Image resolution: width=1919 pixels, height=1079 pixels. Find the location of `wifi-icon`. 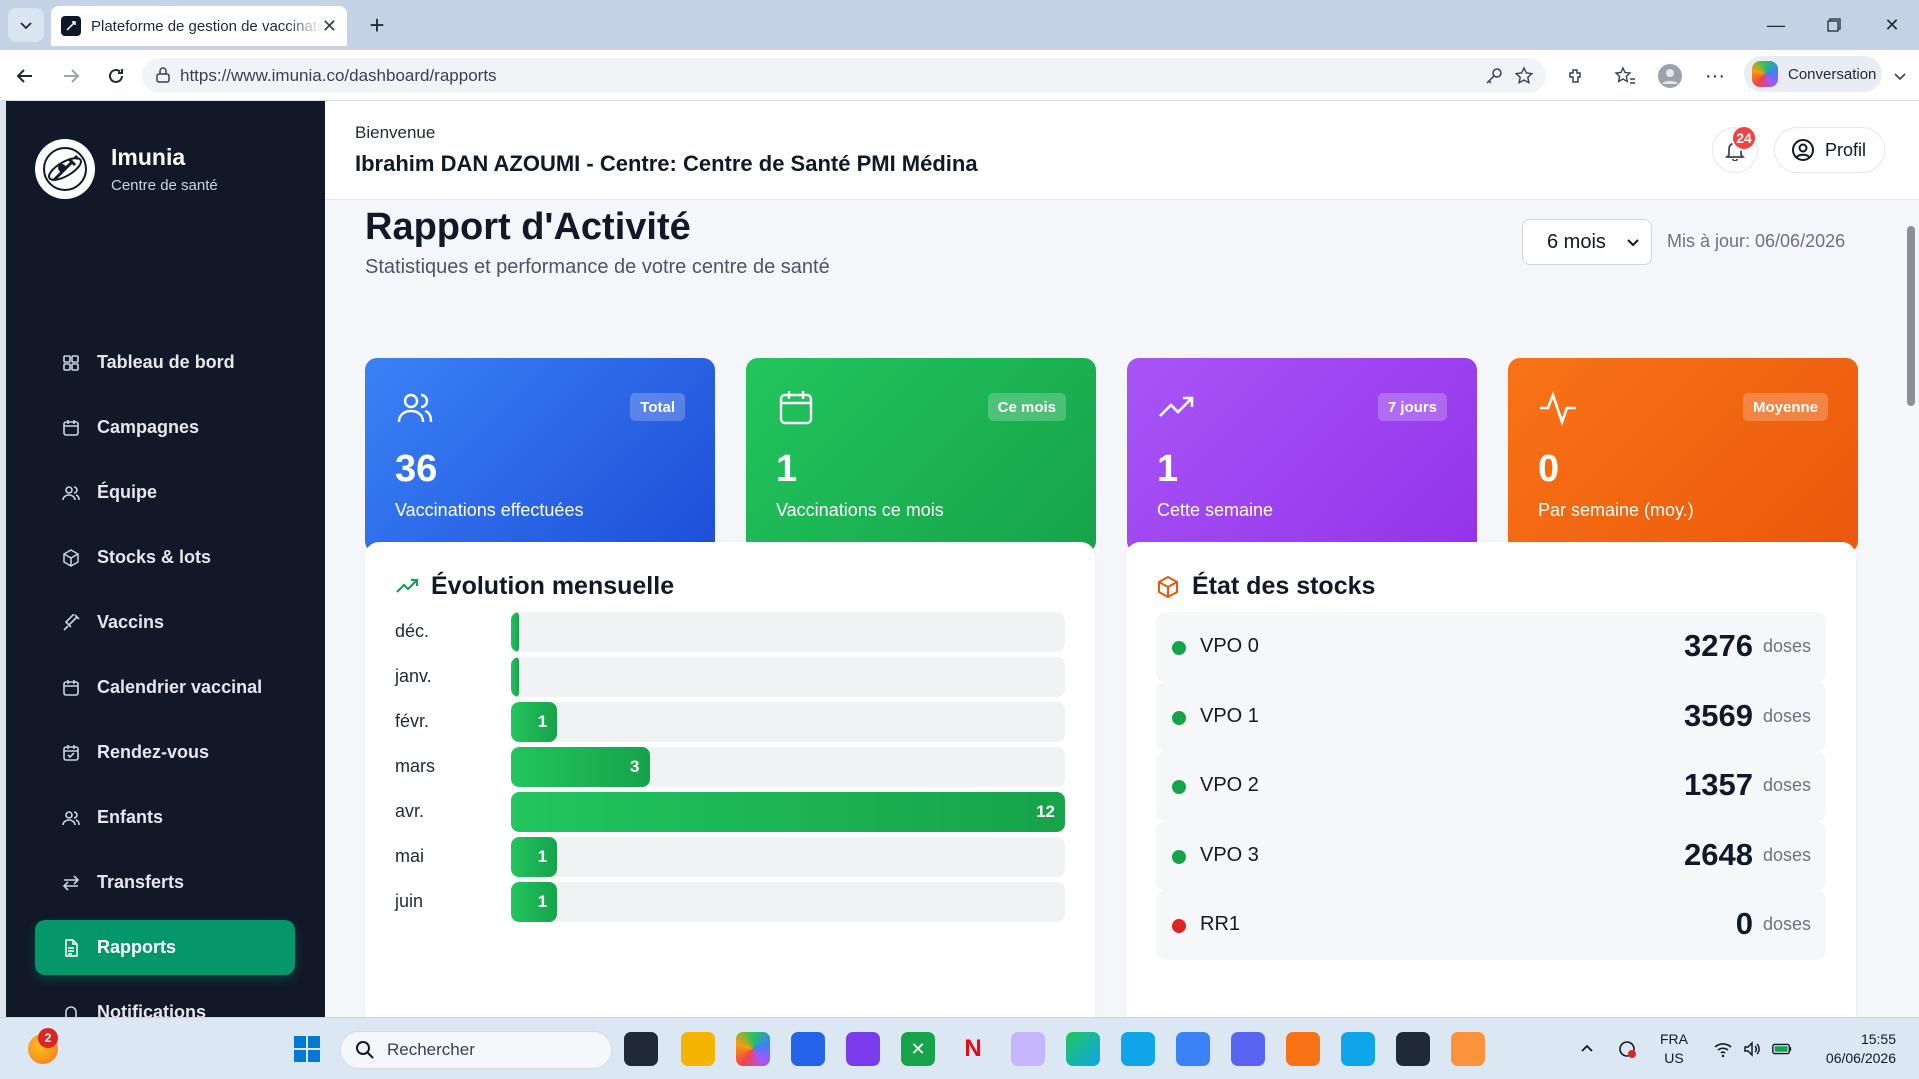

wifi-icon is located at coordinates (1723, 1049).